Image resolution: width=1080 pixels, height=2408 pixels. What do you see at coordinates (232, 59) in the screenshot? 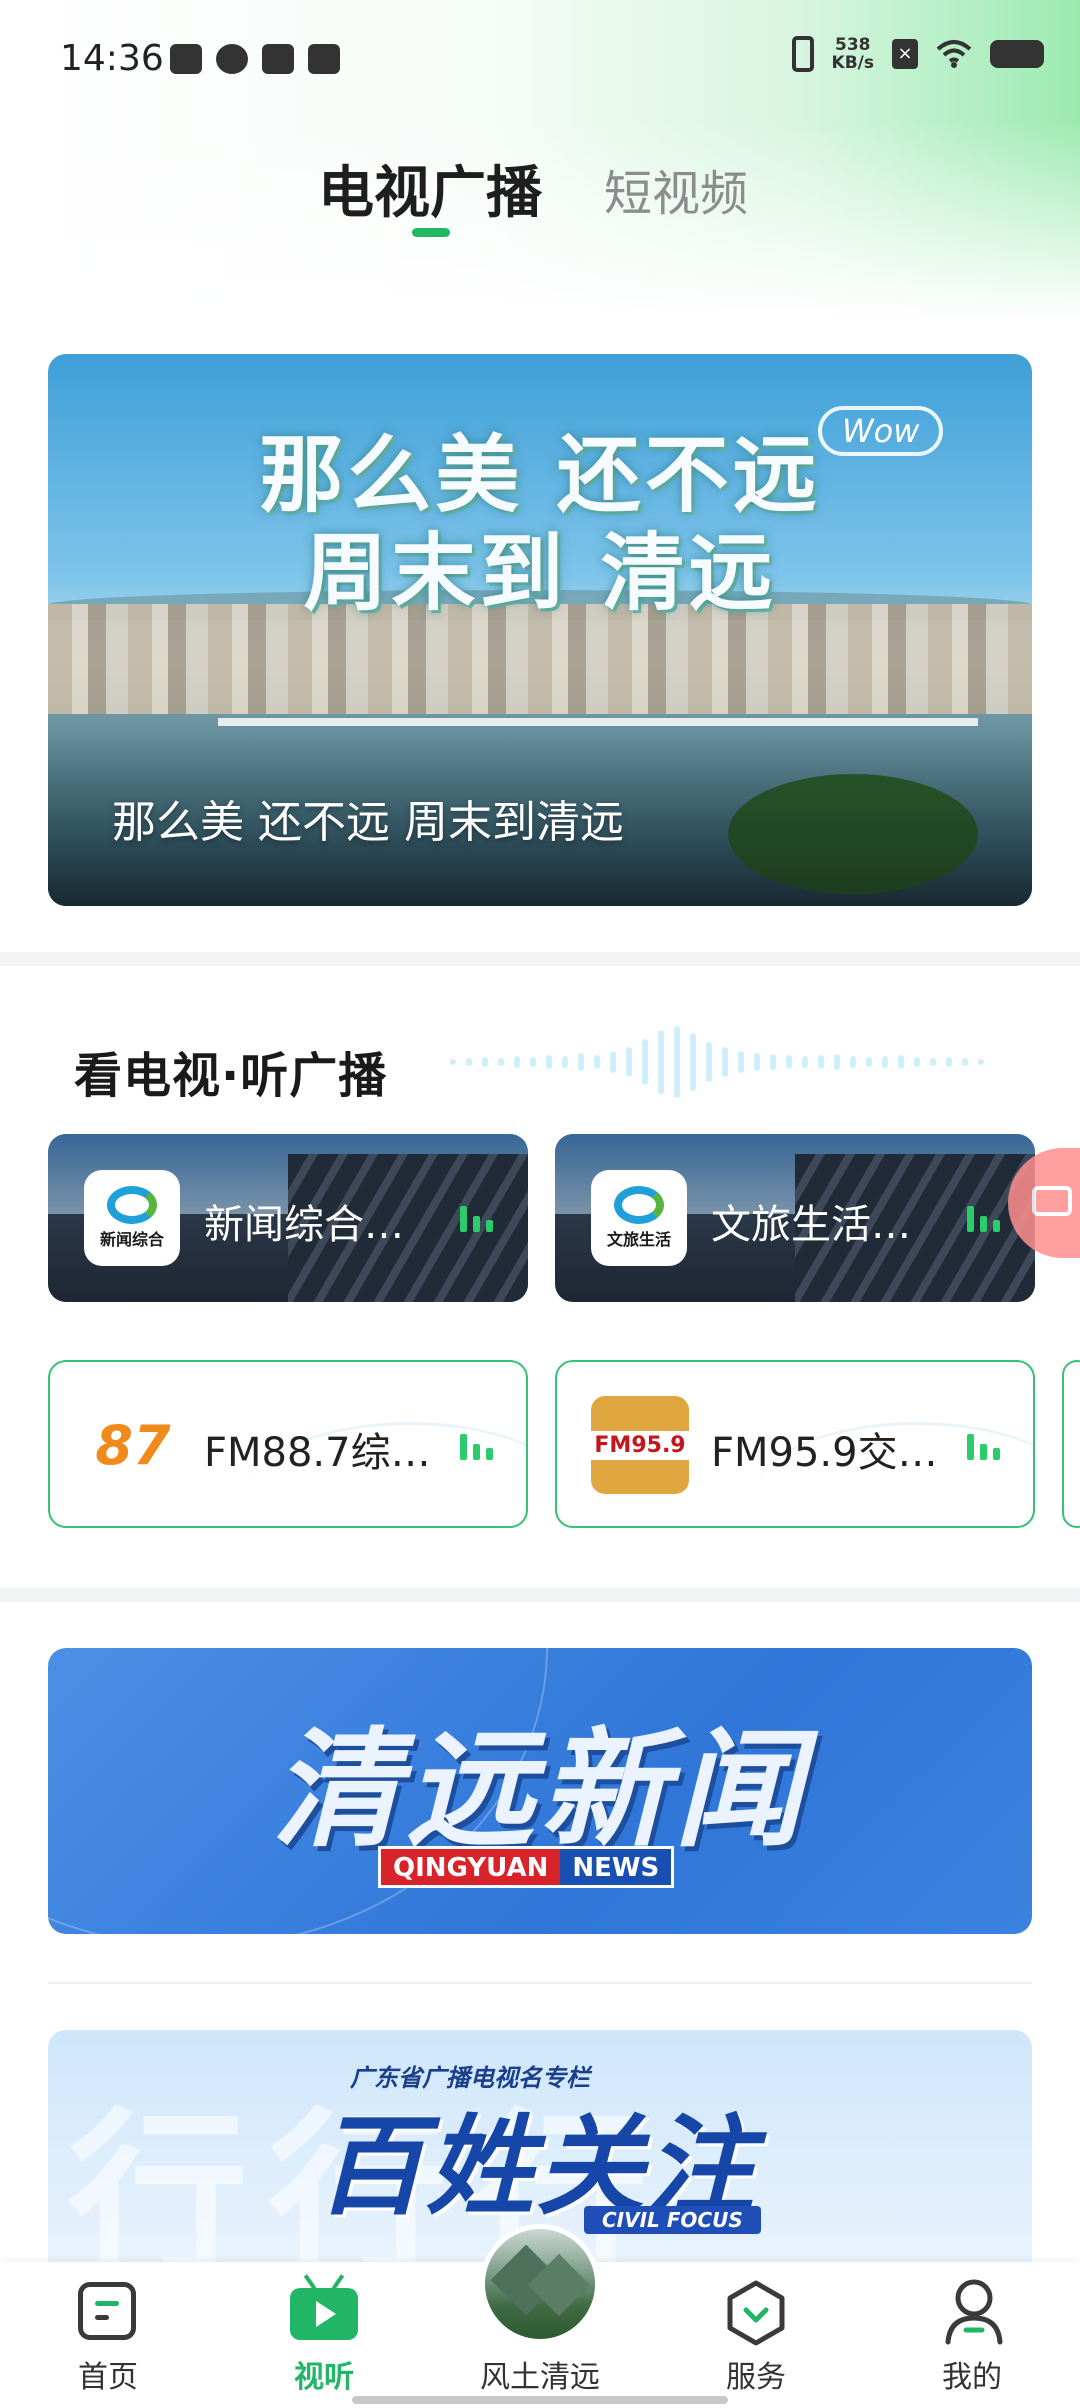
I see `app-notification-icon` at bounding box center [232, 59].